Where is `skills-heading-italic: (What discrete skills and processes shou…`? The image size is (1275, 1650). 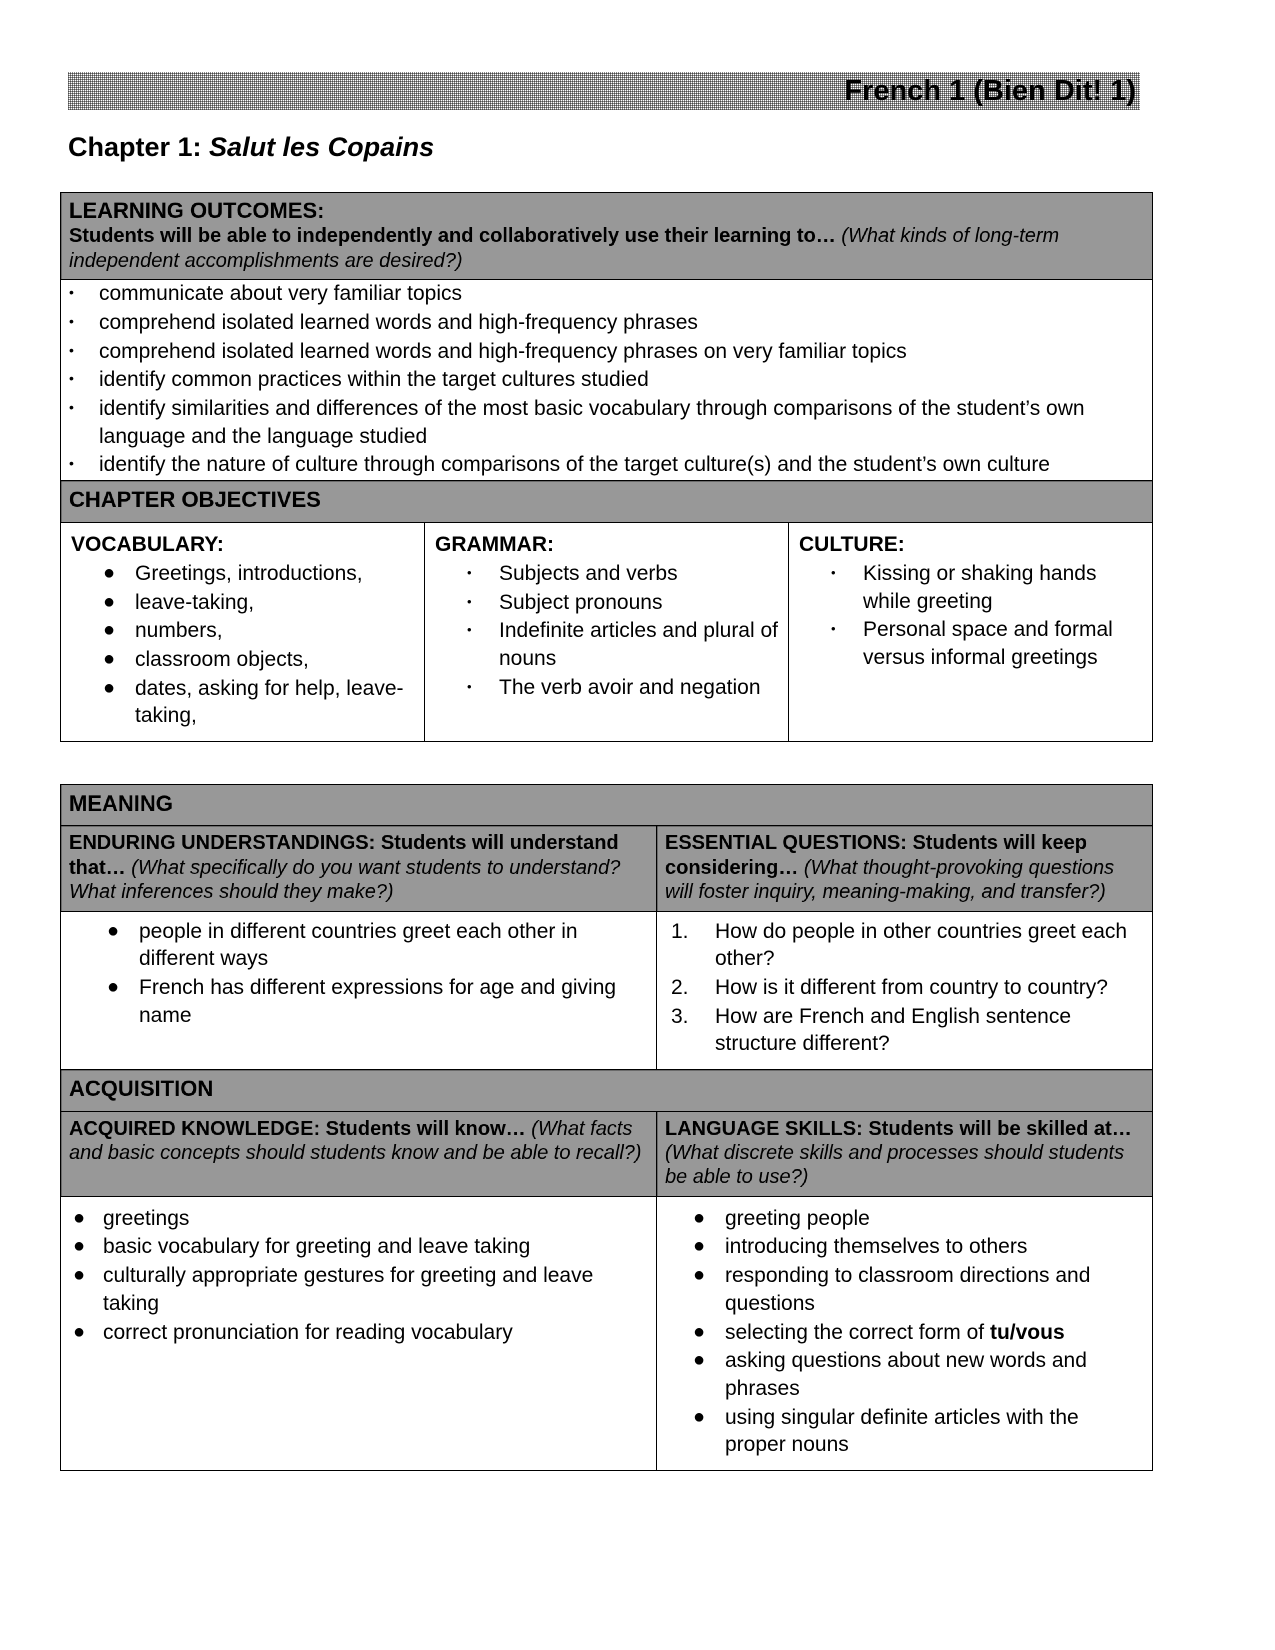
skills-heading-italic: (What discrete skills and processes shou… is located at coordinates (895, 1165).